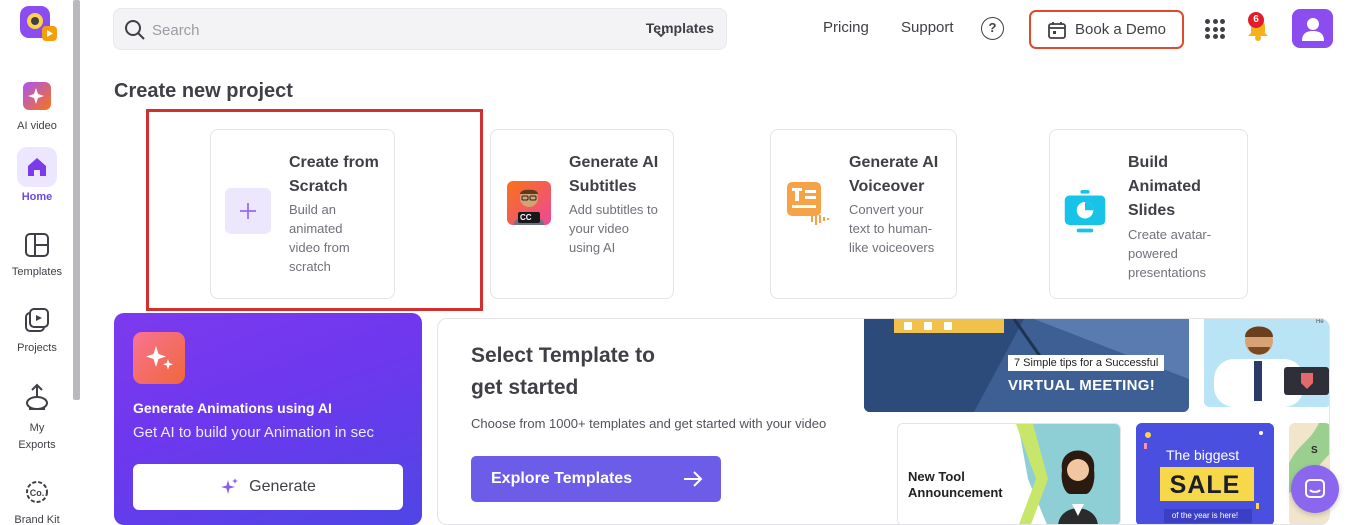 This screenshot has width=1359, height=525. I want to click on avatar-illustration: He, so click(1266, 363).